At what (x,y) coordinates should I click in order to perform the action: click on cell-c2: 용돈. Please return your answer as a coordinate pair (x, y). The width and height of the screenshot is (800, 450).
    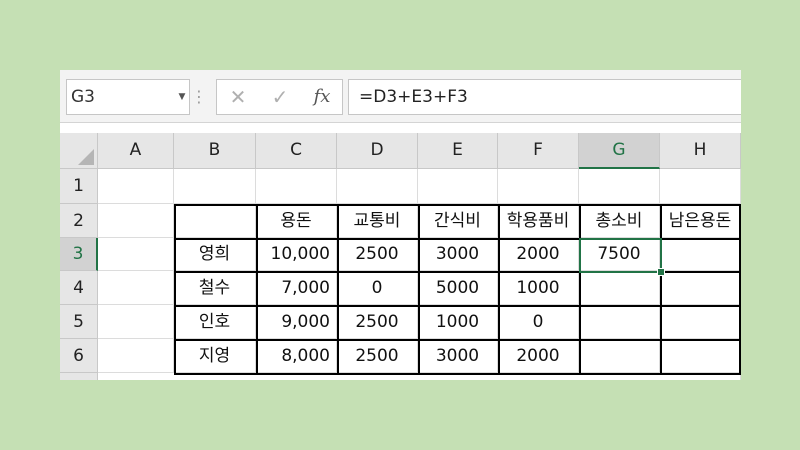
    Looking at the image, I should click on (296, 221).